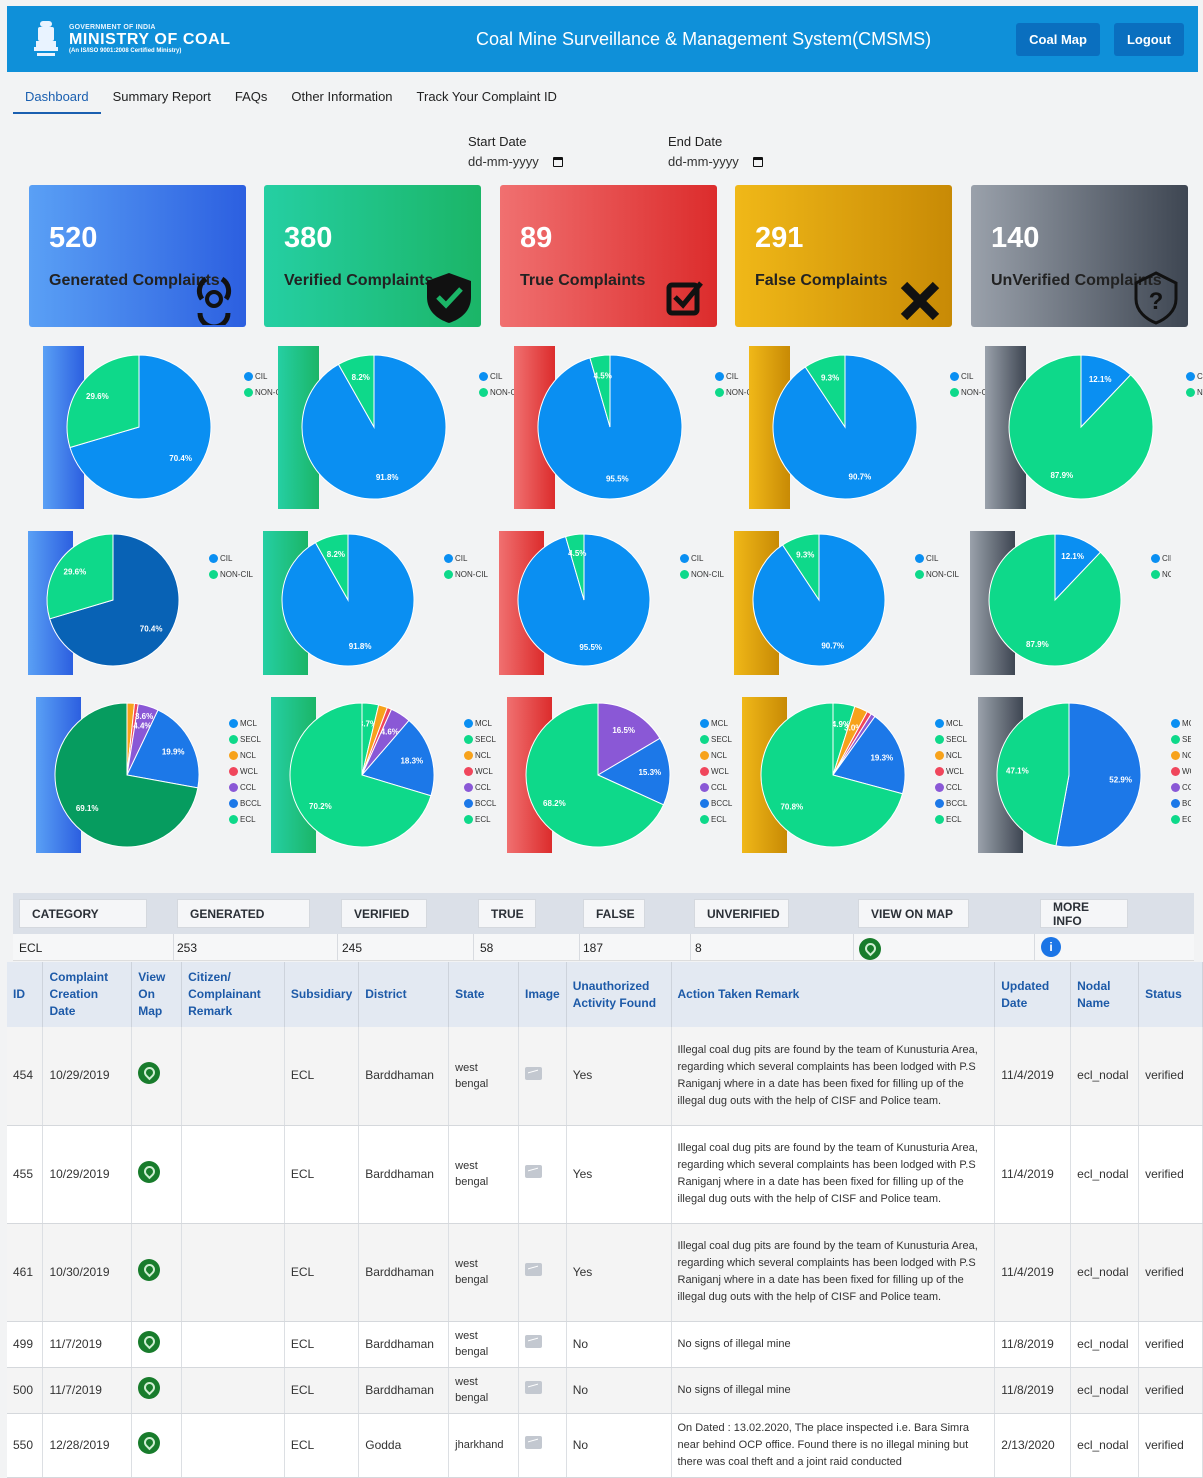 The width and height of the screenshot is (1203, 1478). I want to click on info-icon: i, so click(1051, 947).